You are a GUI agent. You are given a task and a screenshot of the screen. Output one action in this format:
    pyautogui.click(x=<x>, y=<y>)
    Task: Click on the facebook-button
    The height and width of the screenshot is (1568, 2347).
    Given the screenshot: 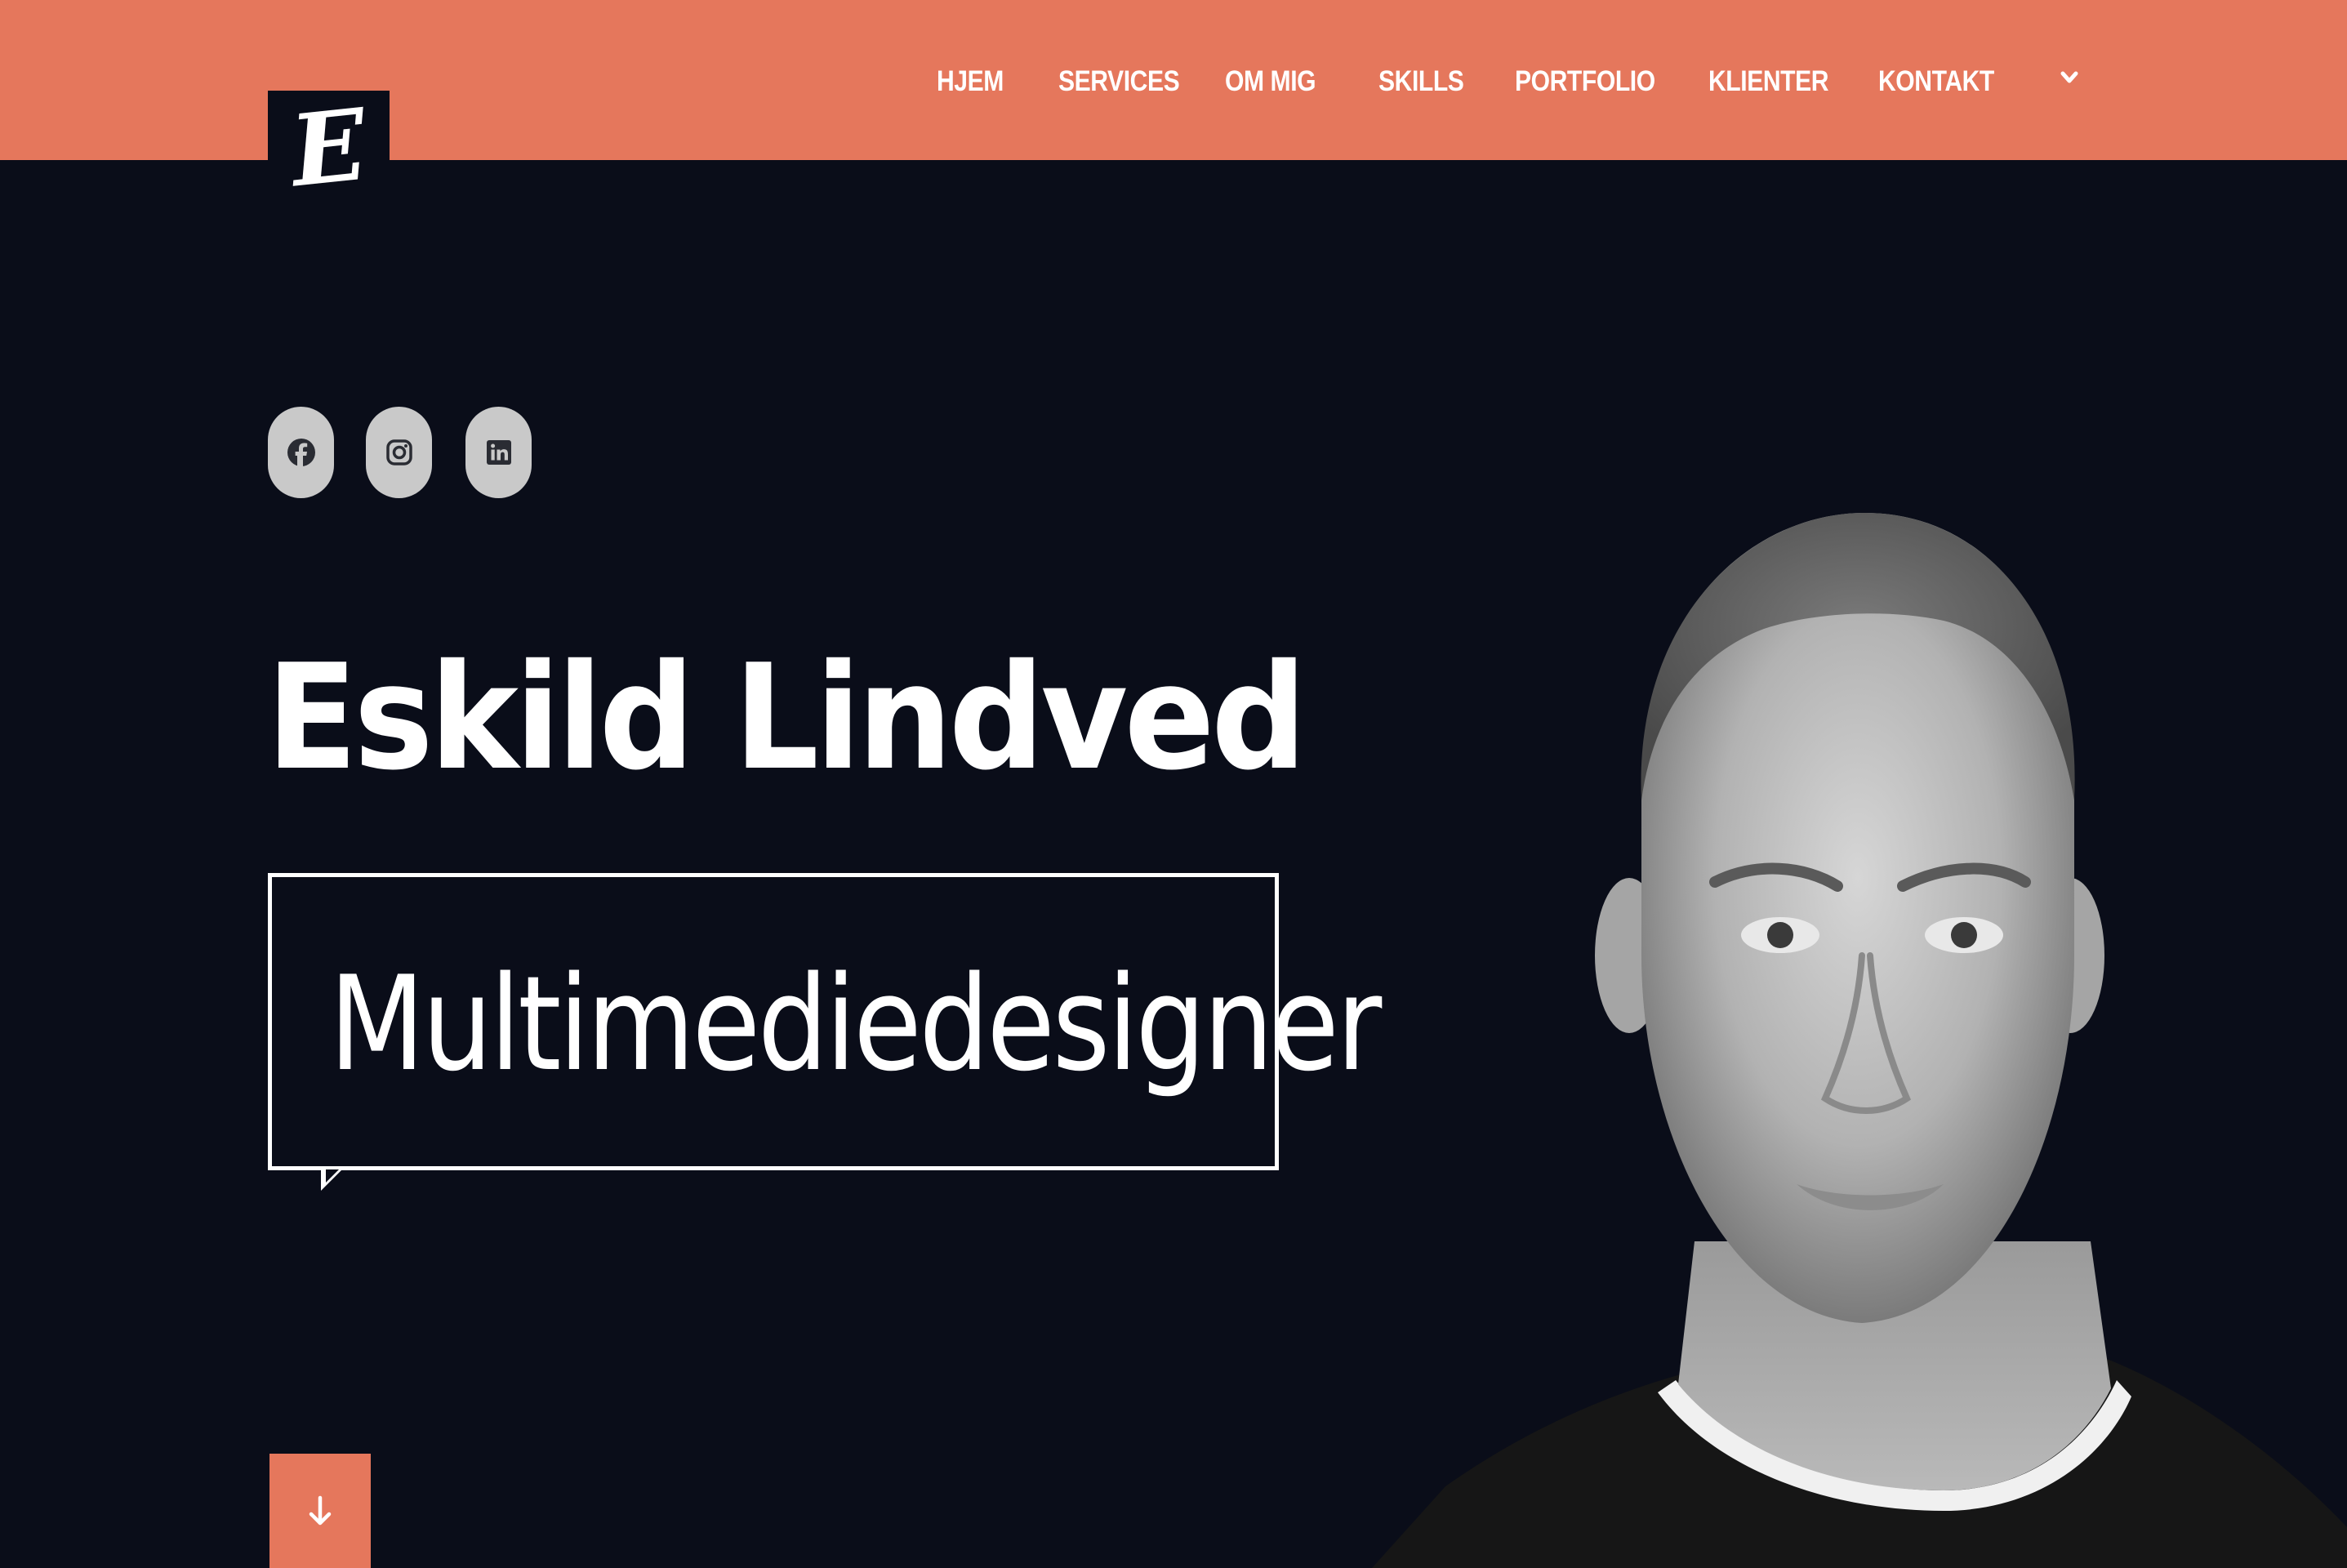 What is the action you would take?
    pyautogui.click(x=301, y=452)
    